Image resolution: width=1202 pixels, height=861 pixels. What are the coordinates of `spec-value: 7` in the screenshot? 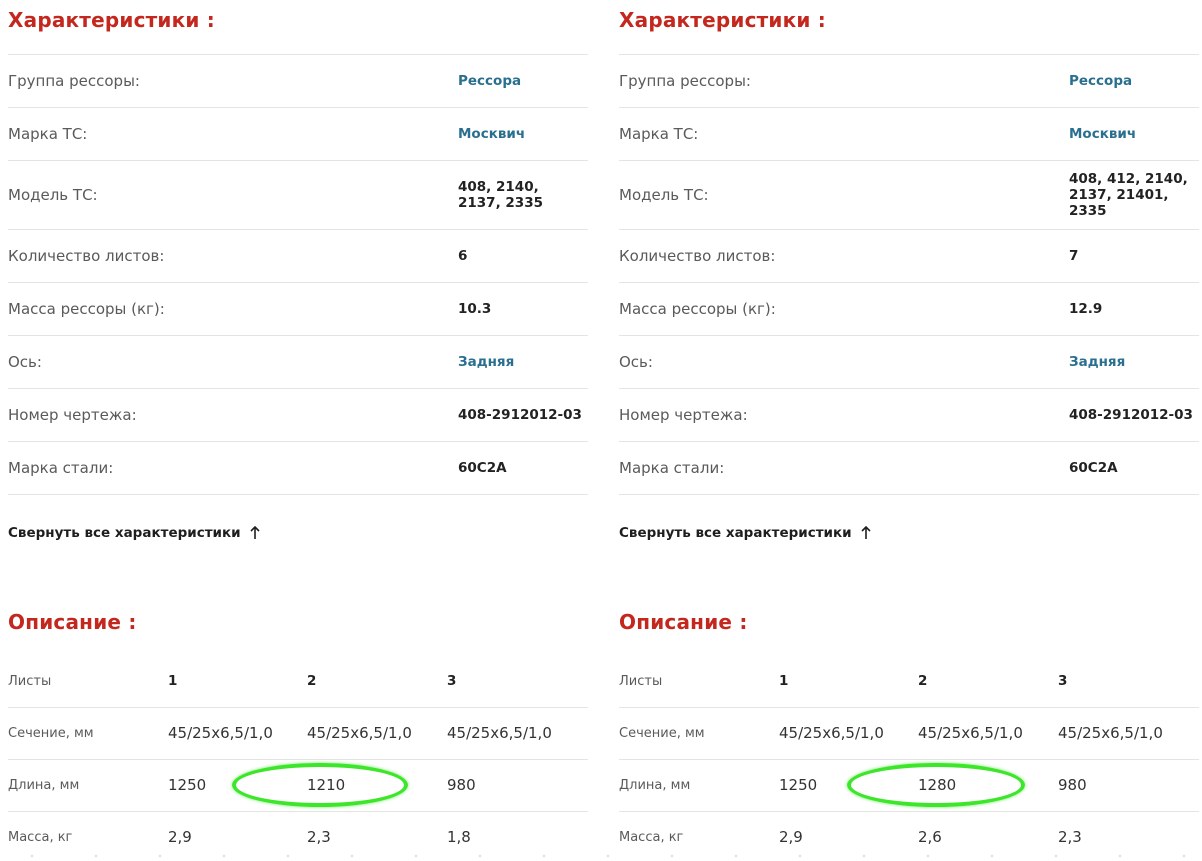 It's located at (1074, 256).